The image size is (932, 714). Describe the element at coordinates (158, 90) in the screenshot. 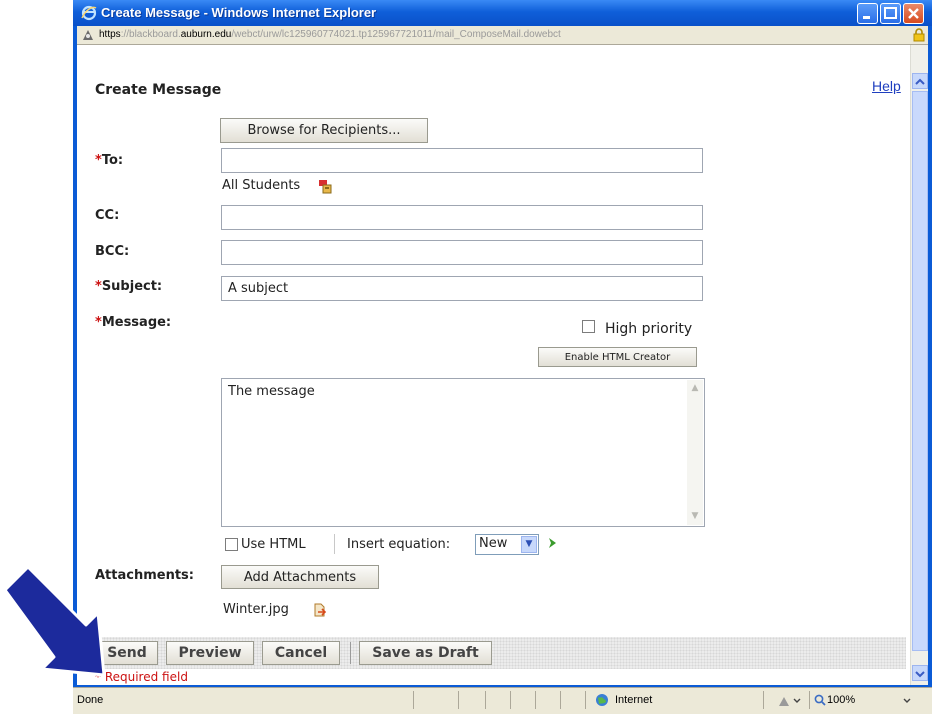

I see `page-title: Create Message` at that location.